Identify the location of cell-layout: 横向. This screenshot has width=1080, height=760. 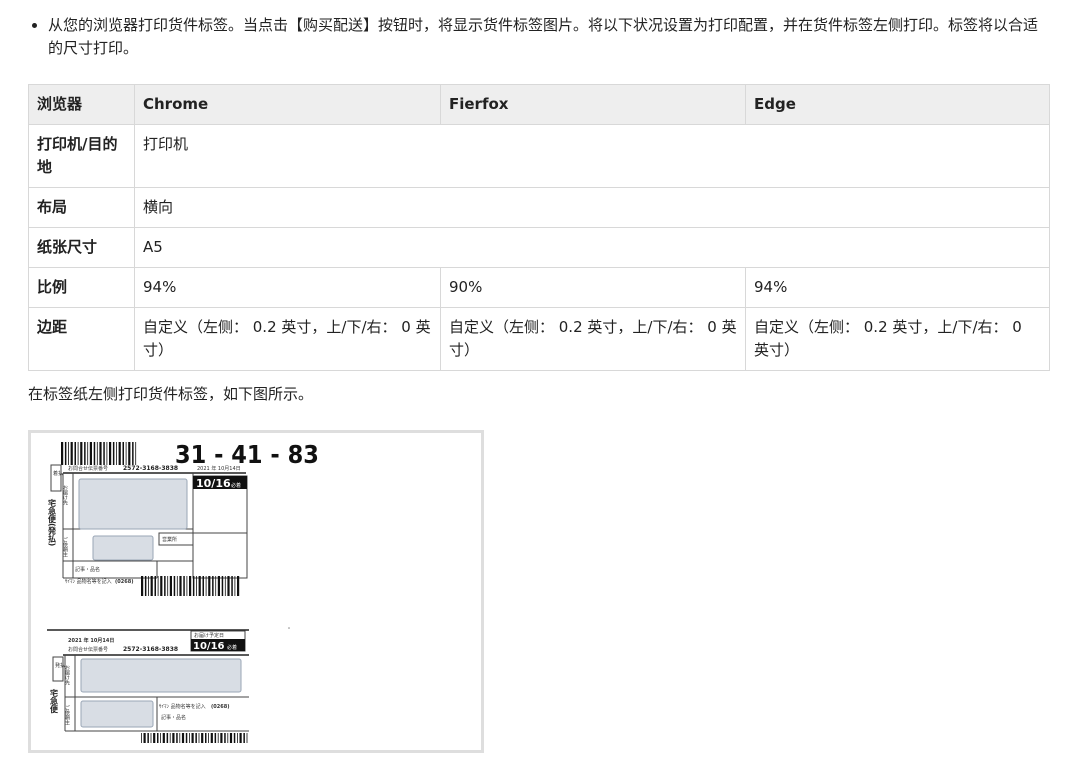
(592, 207).